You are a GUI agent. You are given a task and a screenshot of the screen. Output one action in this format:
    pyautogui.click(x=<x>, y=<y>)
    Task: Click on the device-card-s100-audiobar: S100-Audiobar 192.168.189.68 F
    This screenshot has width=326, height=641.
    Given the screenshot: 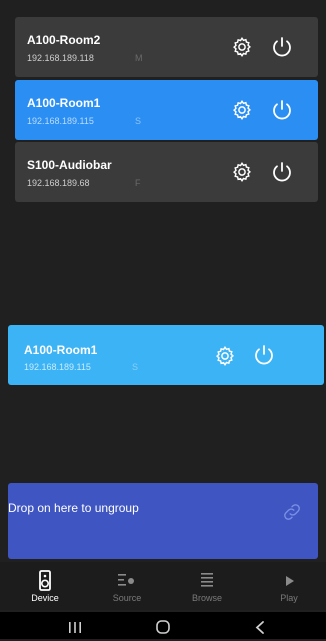 What is the action you would take?
    pyautogui.click(x=166, y=172)
    